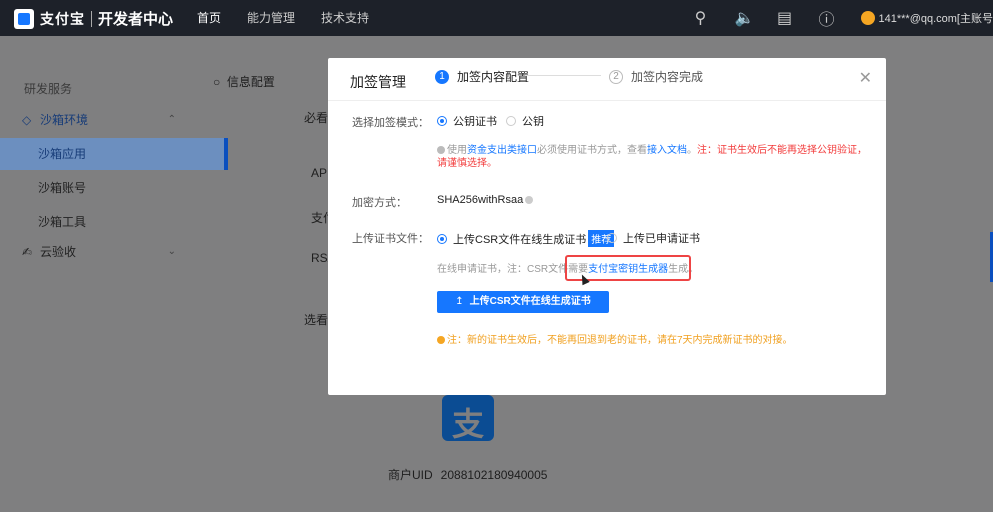  What do you see at coordinates (296, 18) in the screenshot?
I see `main-nav: 首页 能力管理 技术支持` at bounding box center [296, 18].